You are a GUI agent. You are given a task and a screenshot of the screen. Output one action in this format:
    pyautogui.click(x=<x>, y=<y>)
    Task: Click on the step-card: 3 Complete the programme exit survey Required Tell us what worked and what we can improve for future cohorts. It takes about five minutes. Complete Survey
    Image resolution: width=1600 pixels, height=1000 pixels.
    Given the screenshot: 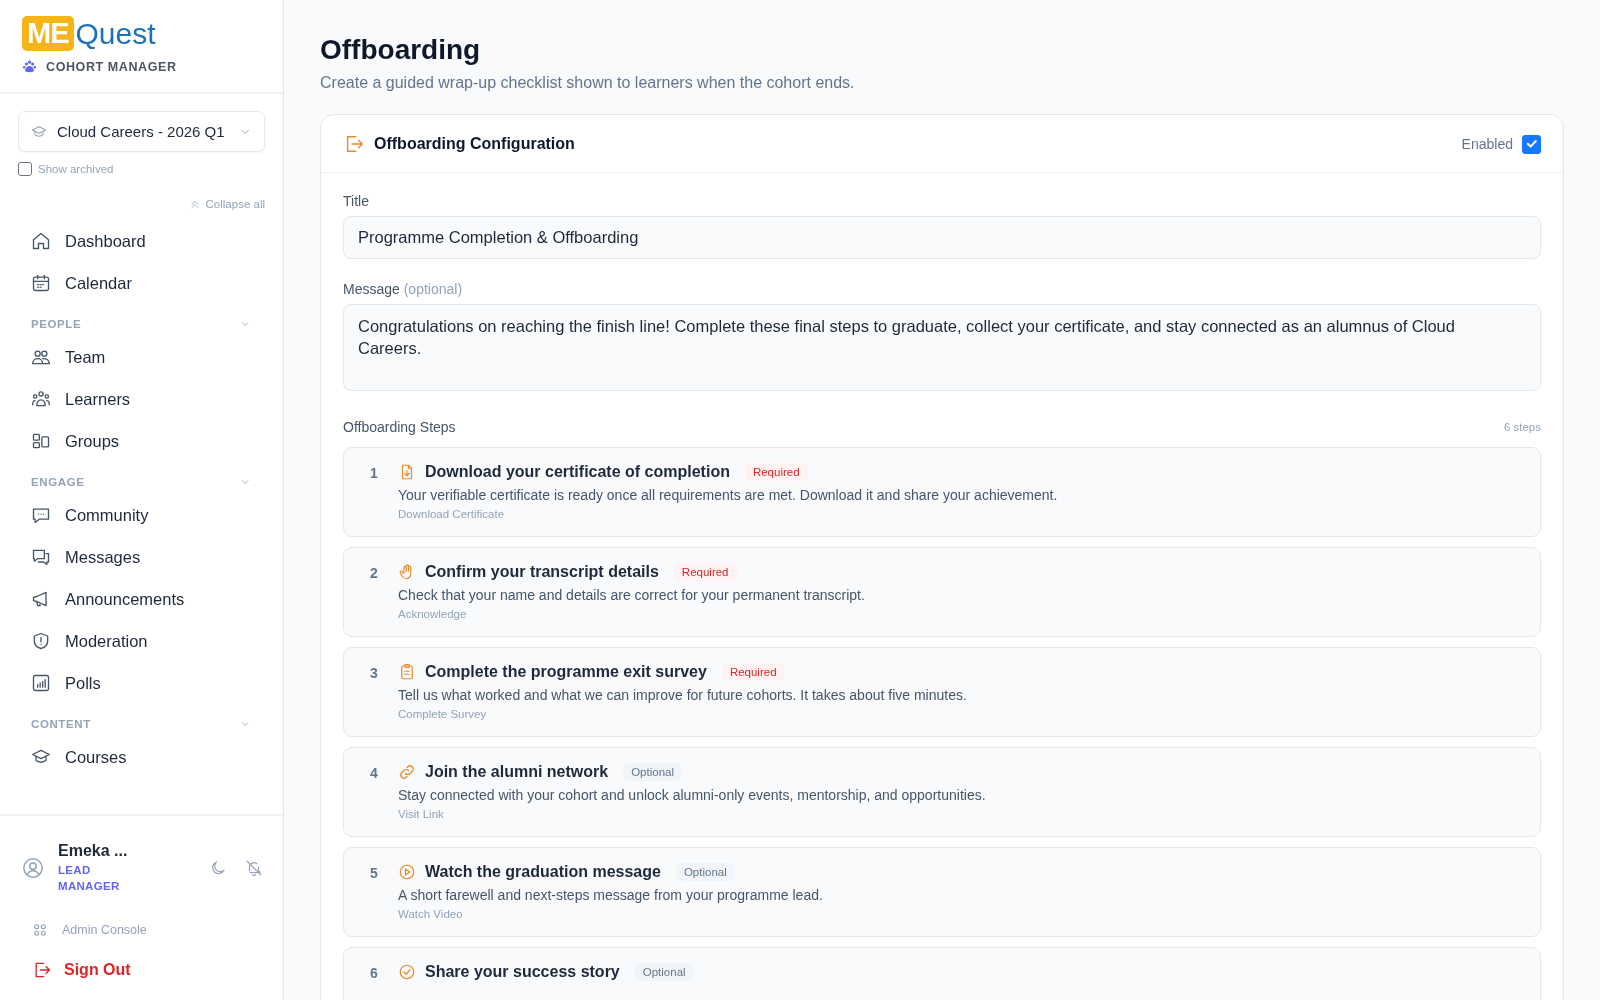 What is the action you would take?
    pyautogui.click(x=942, y=692)
    